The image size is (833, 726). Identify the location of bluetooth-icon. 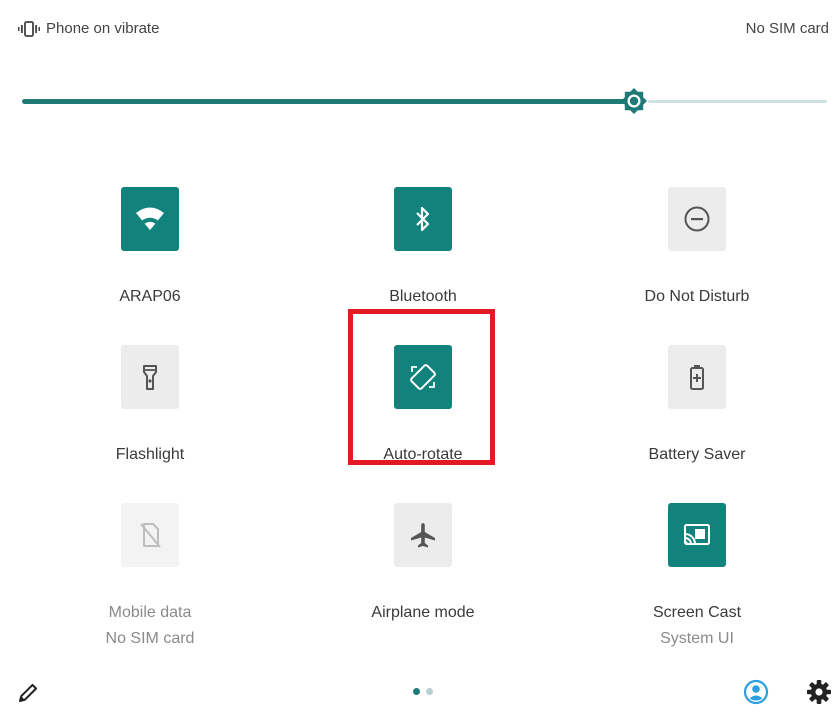
(423, 219).